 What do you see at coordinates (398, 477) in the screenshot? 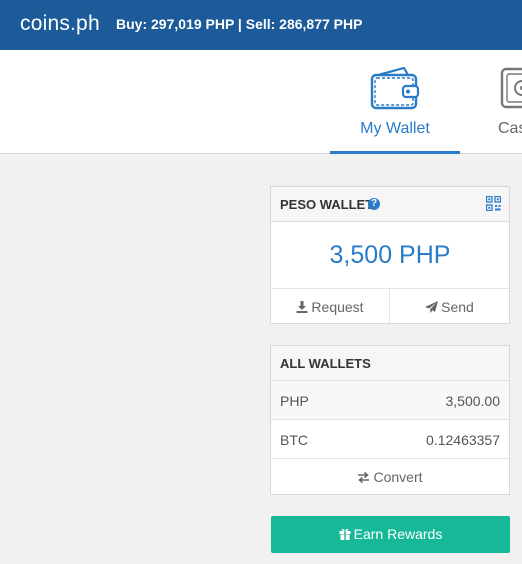
I see `convert-label: Convert` at bounding box center [398, 477].